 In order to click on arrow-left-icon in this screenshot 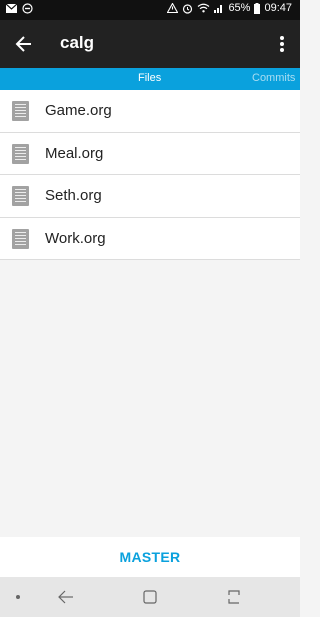, I will do `click(23, 44)`.